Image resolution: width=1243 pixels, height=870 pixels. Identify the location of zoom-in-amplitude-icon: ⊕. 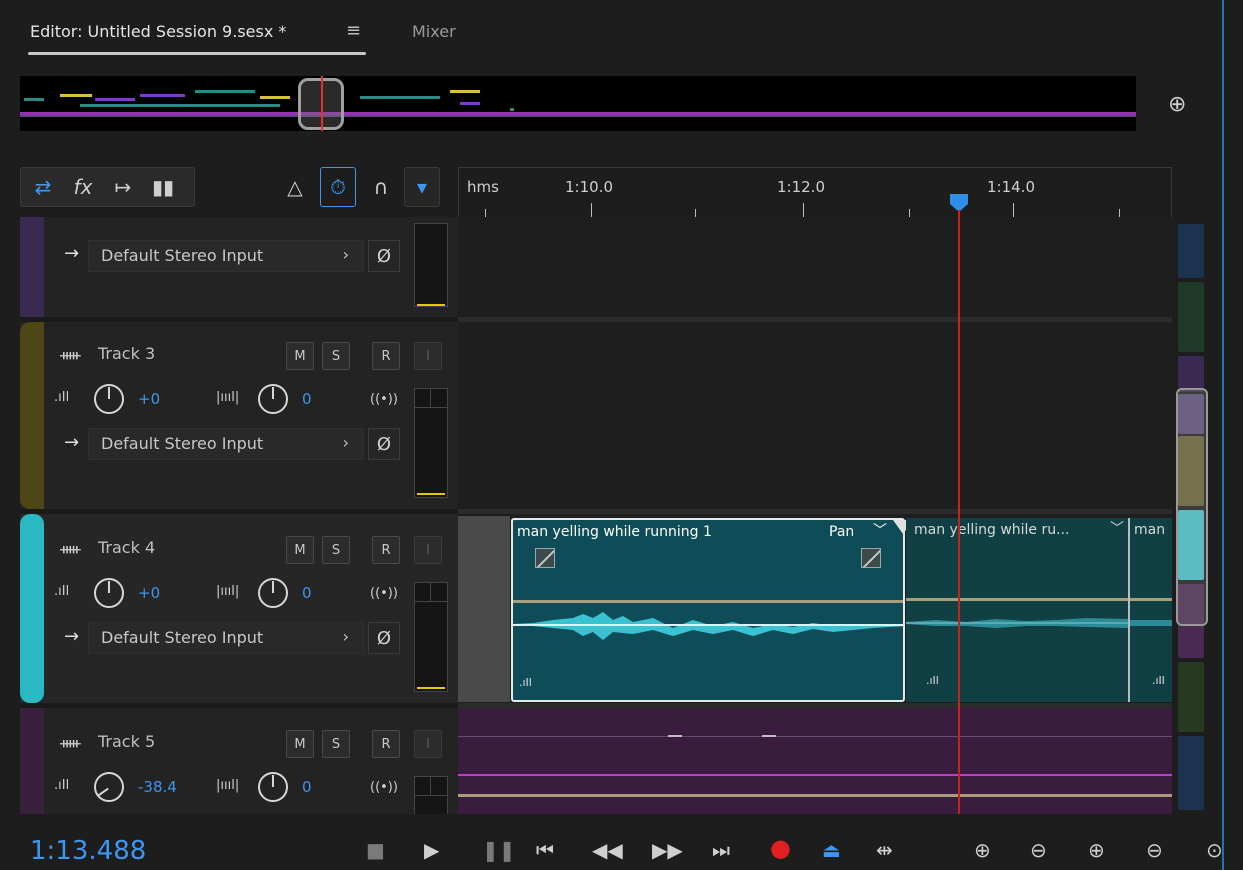
(982, 850).